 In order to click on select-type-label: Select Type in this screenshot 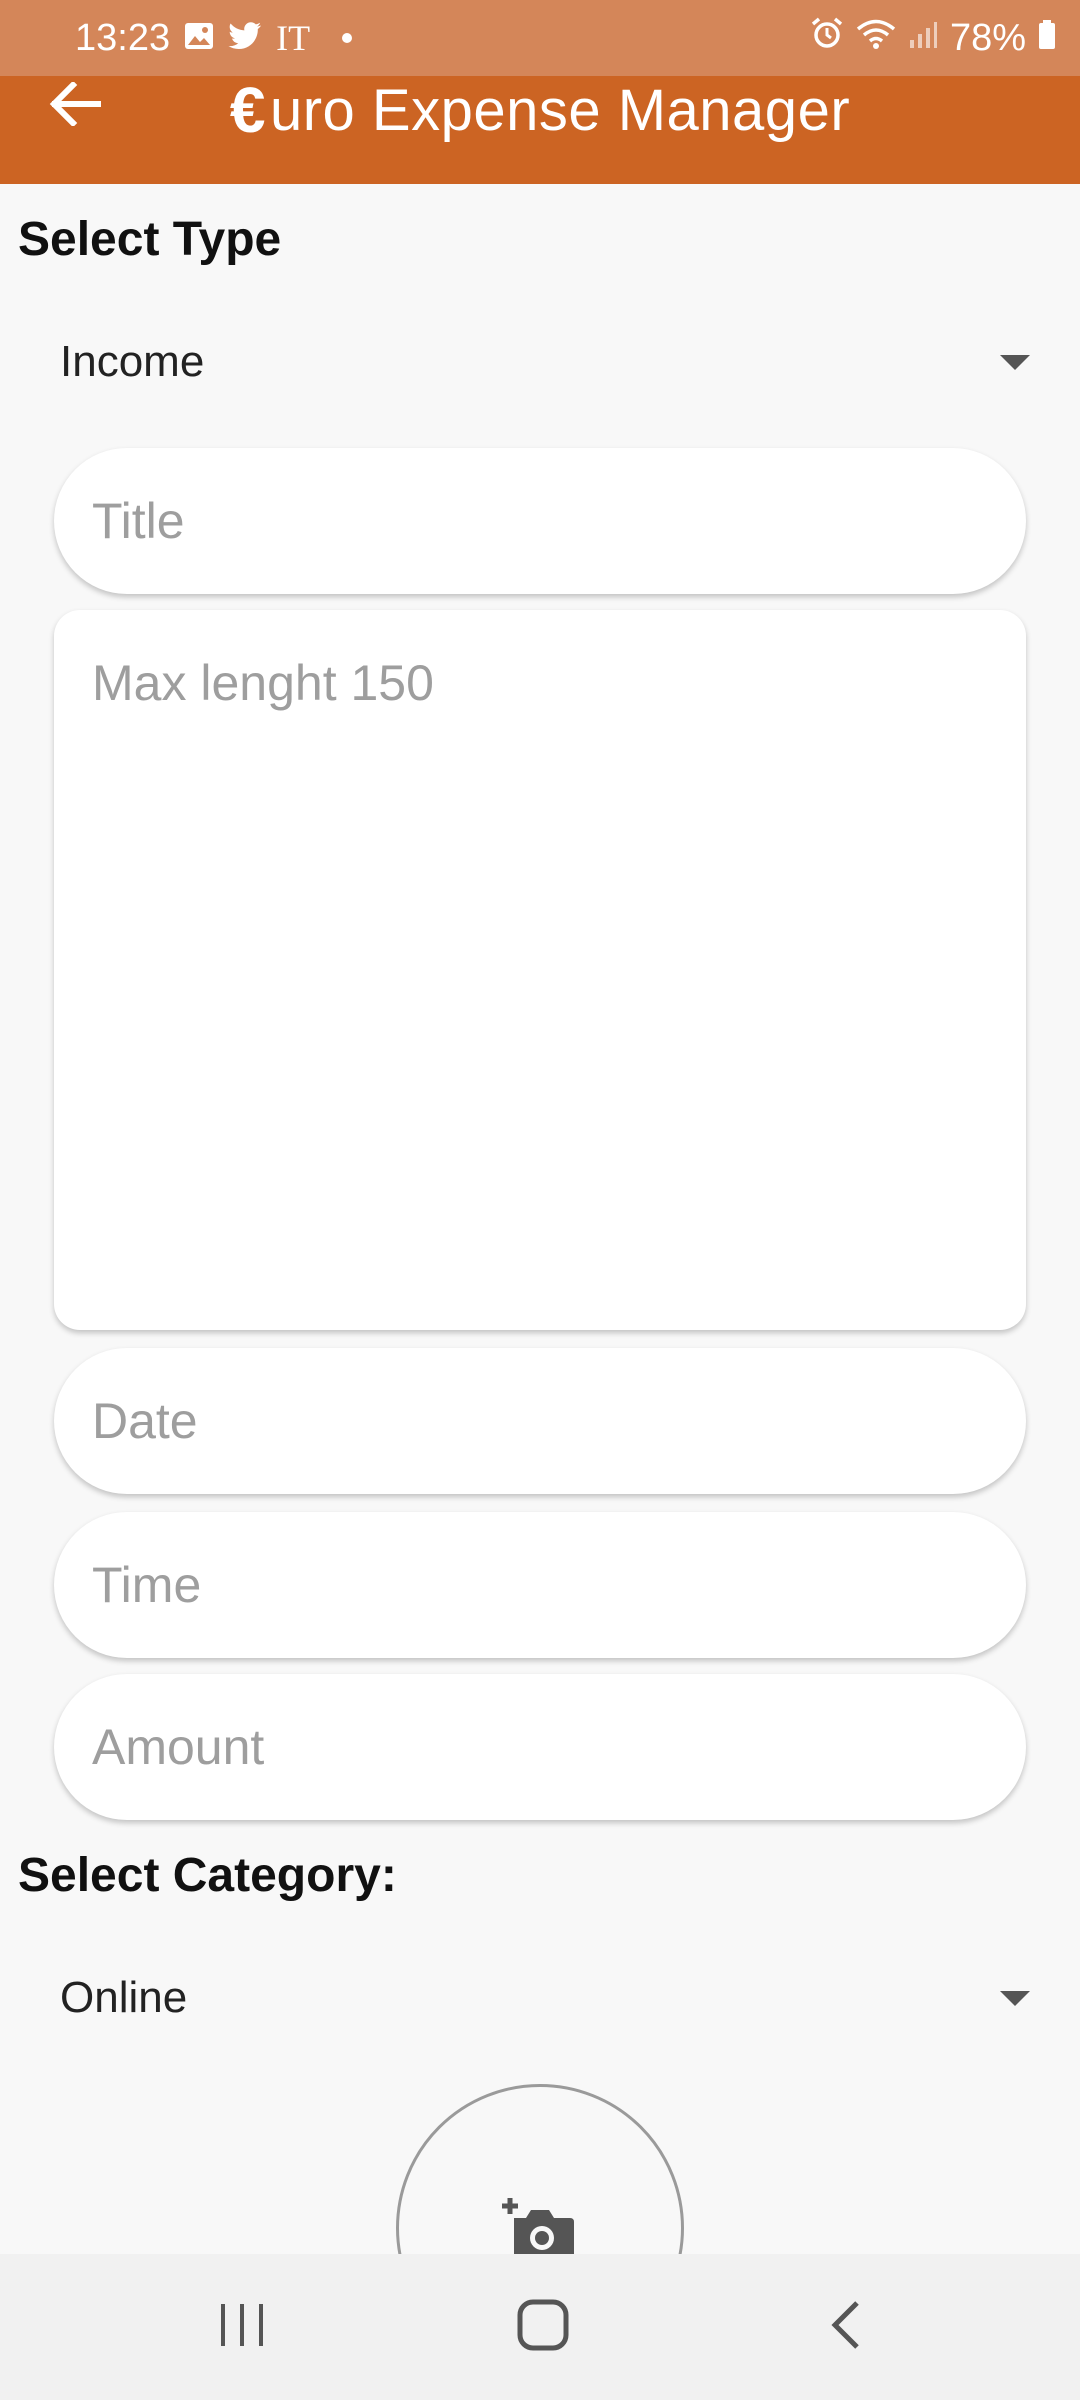, I will do `click(150, 239)`.